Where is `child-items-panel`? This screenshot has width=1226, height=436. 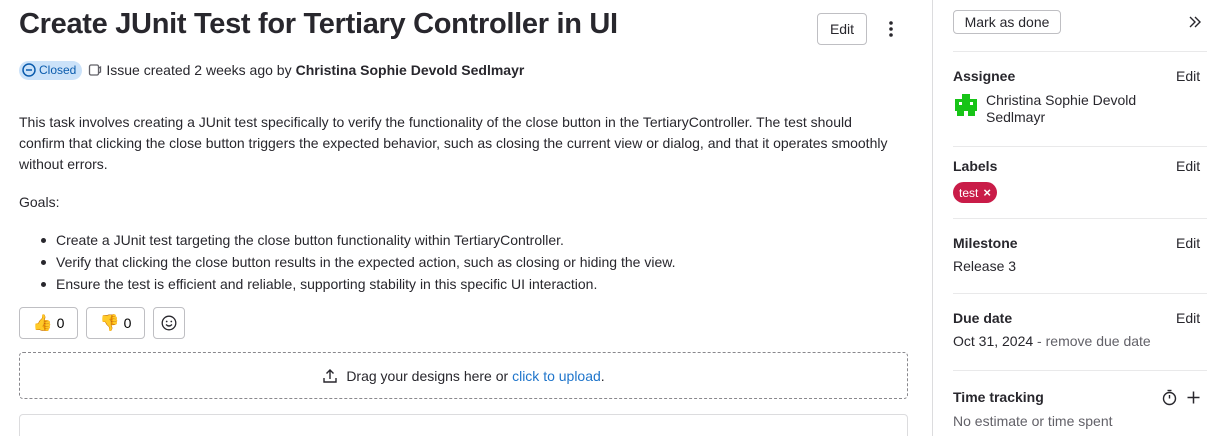 child-items-panel is located at coordinates (463, 425).